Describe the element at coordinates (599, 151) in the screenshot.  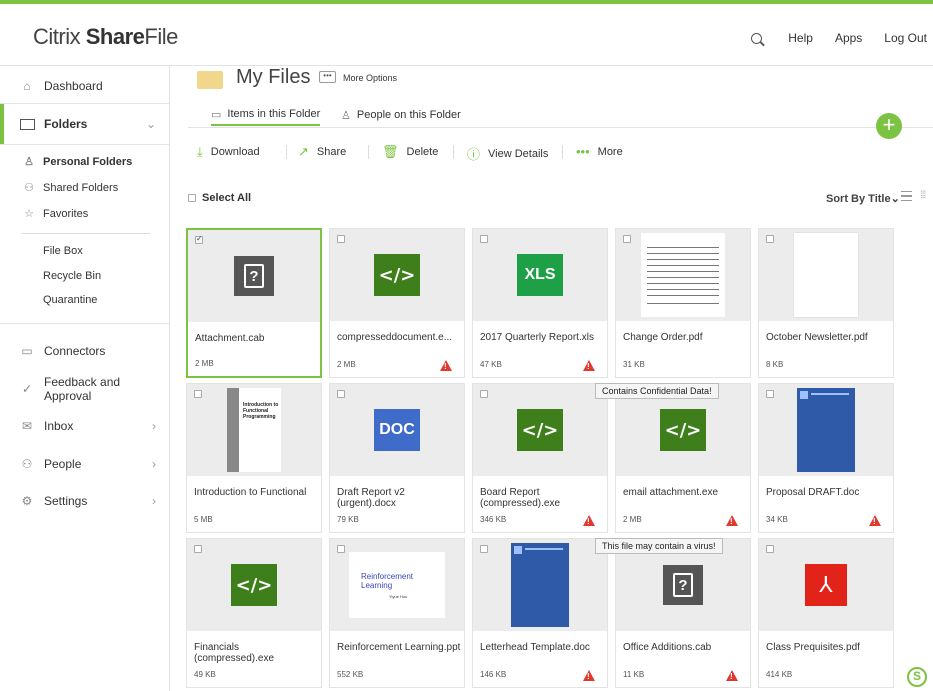
I see `more-button: ••• More` at that location.